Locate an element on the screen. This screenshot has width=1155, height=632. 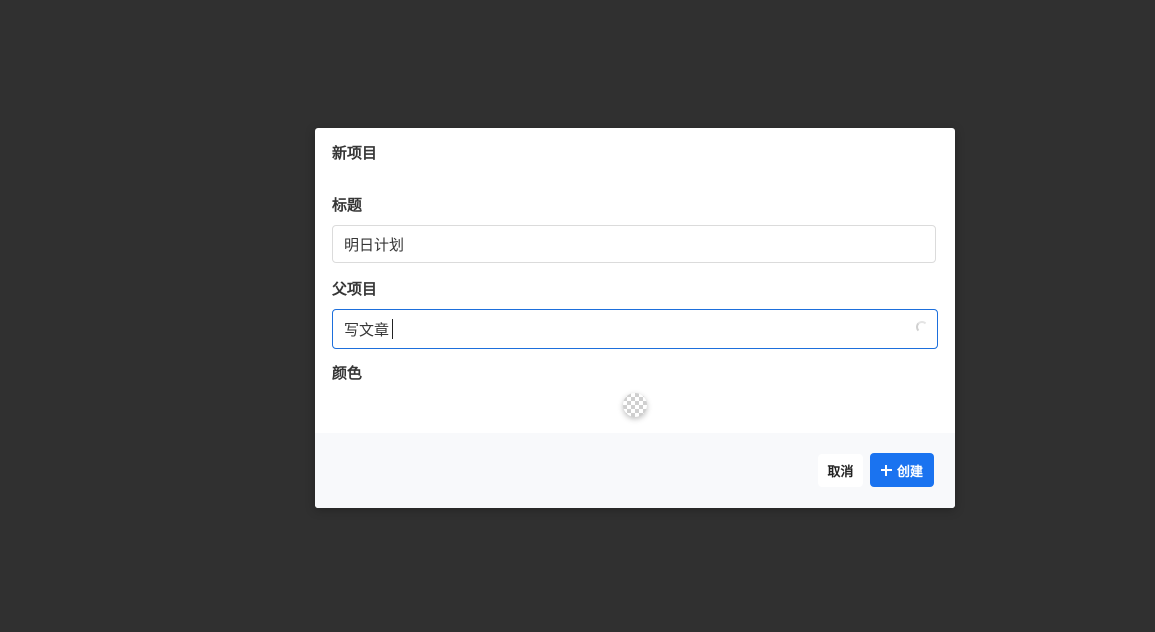
create-button-label: 创建 is located at coordinates (909, 472).